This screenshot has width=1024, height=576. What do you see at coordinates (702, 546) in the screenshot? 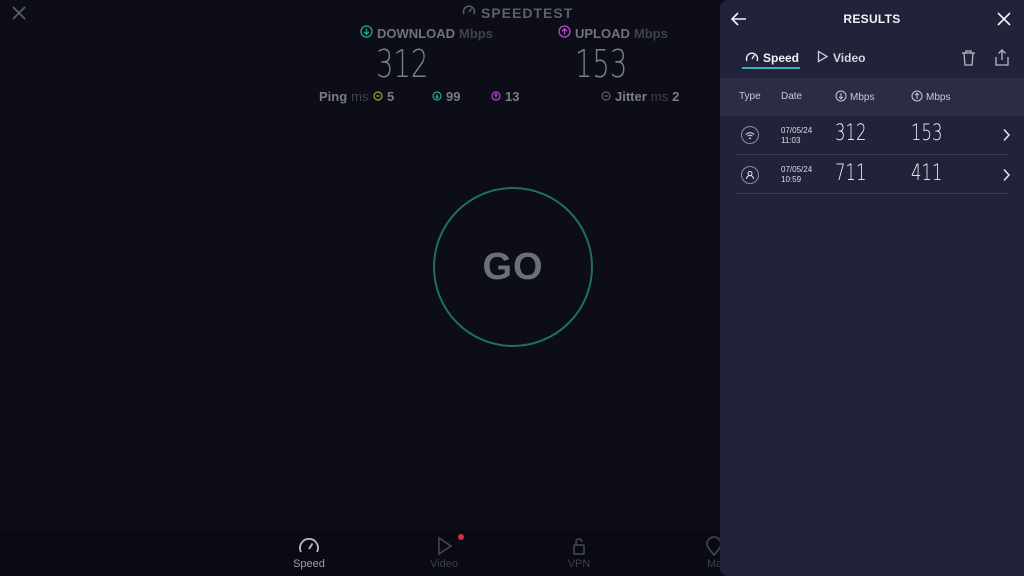
I see `map-pin-icon` at bounding box center [702, 546].